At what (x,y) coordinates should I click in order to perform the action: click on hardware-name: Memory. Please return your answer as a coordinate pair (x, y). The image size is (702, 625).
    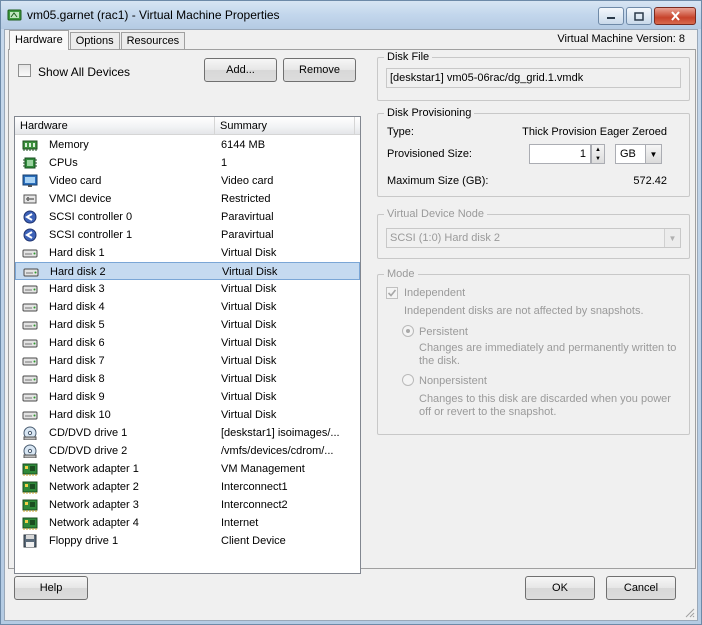
    Looking at the image, I should click on (69, 145).